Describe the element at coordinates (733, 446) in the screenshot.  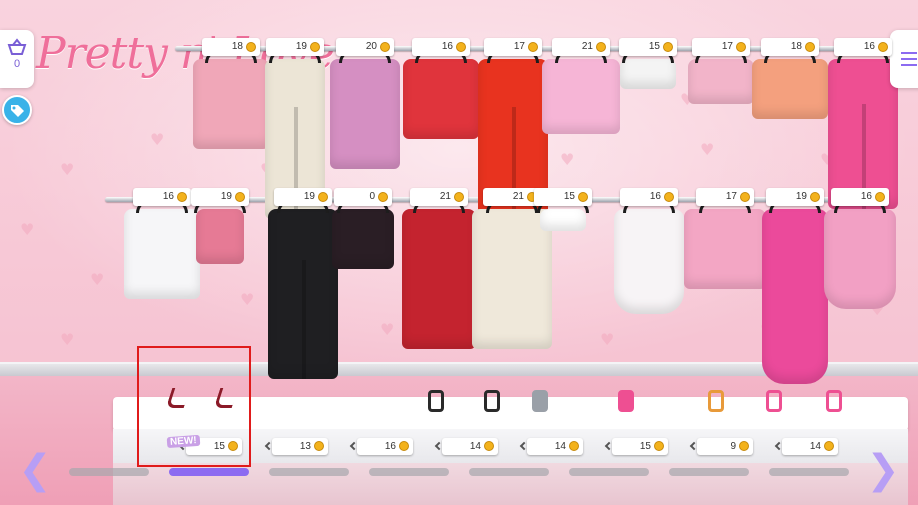
I see `price-value: 9` at that location.